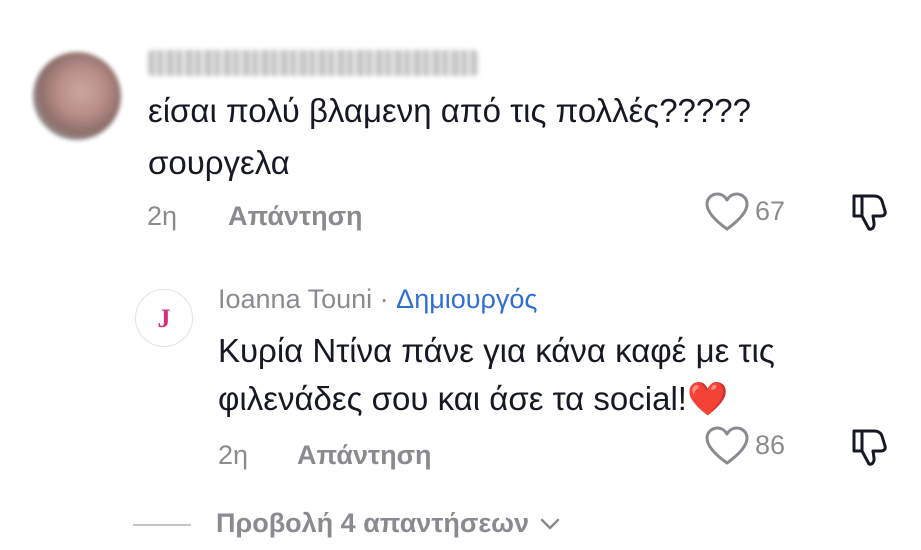 The width and height of the screenshot is (921, 550). I want to click on reply-dislike-button, so click(868, 447).